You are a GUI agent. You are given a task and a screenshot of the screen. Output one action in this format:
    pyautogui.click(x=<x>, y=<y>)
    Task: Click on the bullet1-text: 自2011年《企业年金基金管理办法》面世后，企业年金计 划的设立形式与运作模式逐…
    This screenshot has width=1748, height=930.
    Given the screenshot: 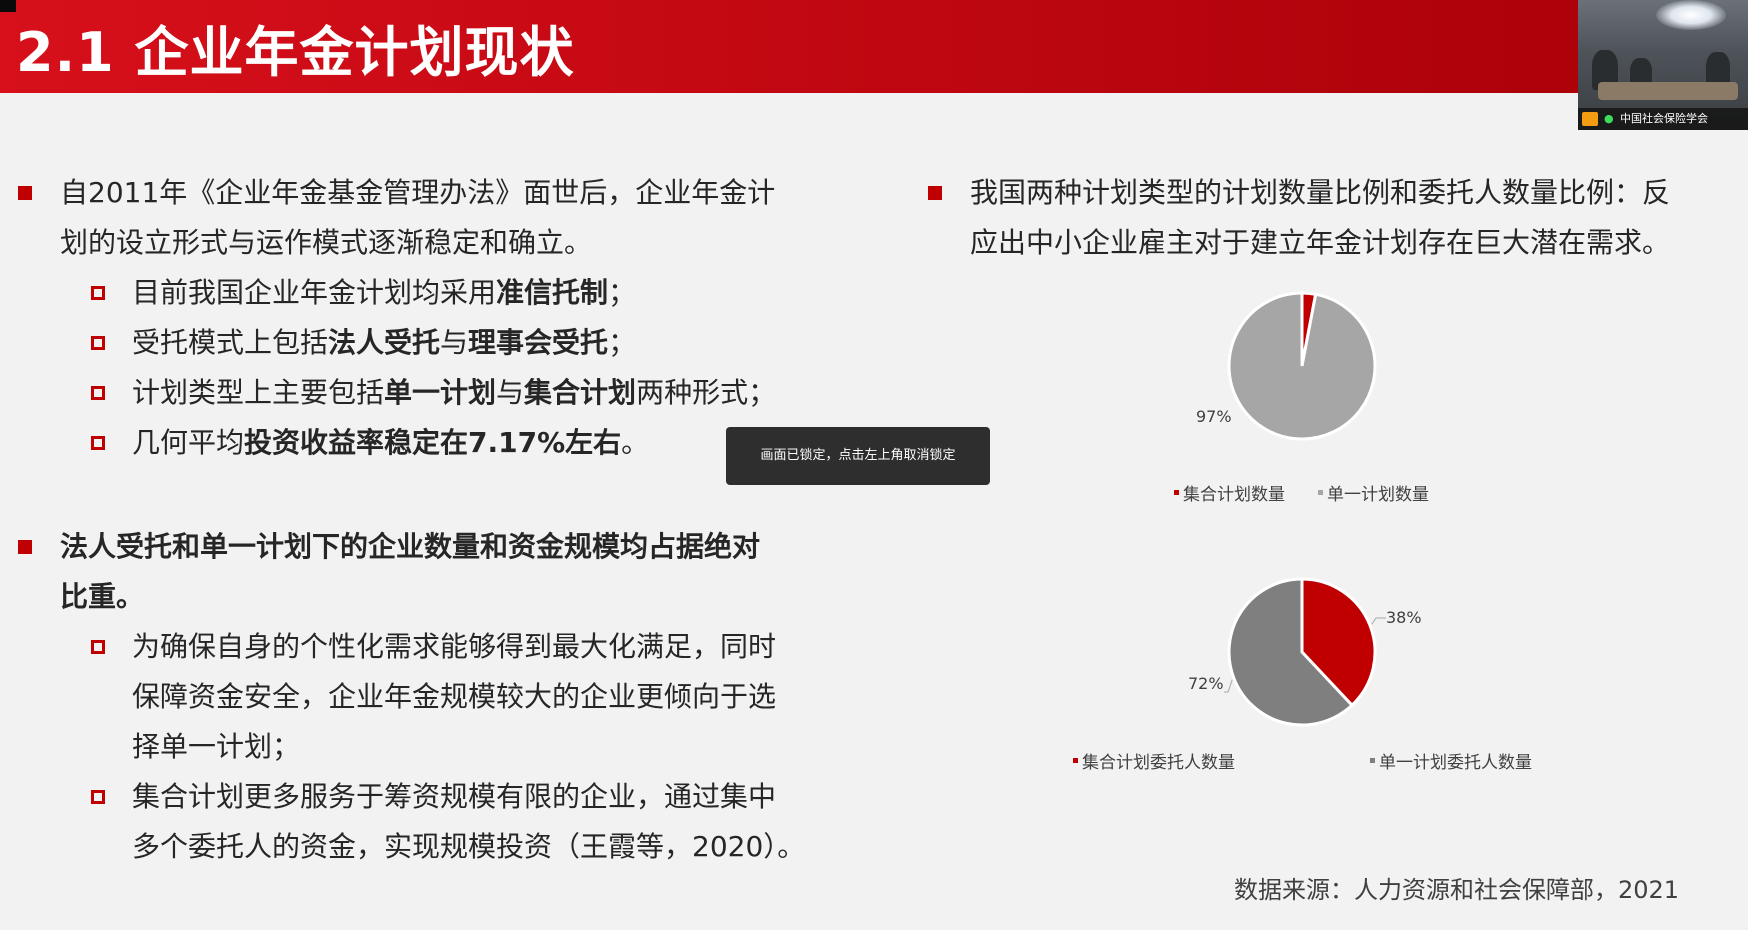 What is the action you would take?
    pyautogui.click(x=430, y=218)
    